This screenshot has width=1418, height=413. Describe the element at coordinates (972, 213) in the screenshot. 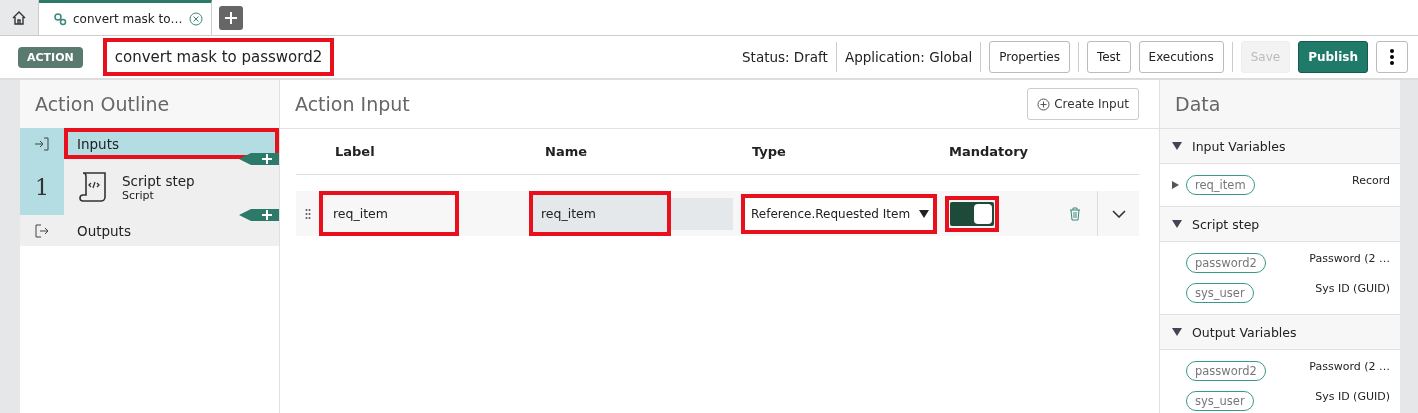

I see `mandatory-toggle` at that location.